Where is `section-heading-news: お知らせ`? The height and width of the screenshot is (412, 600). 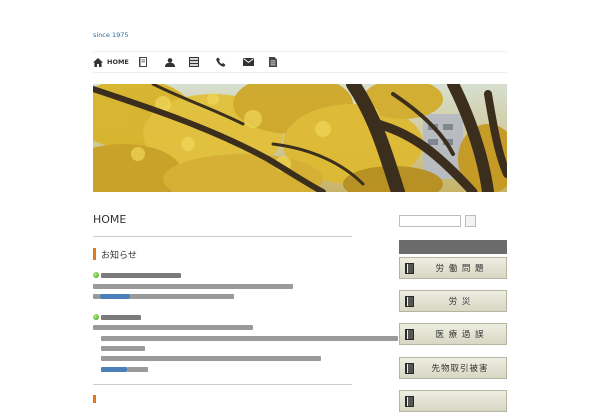 section-heading-news: お知らせ is located at coordinates (115, 254).